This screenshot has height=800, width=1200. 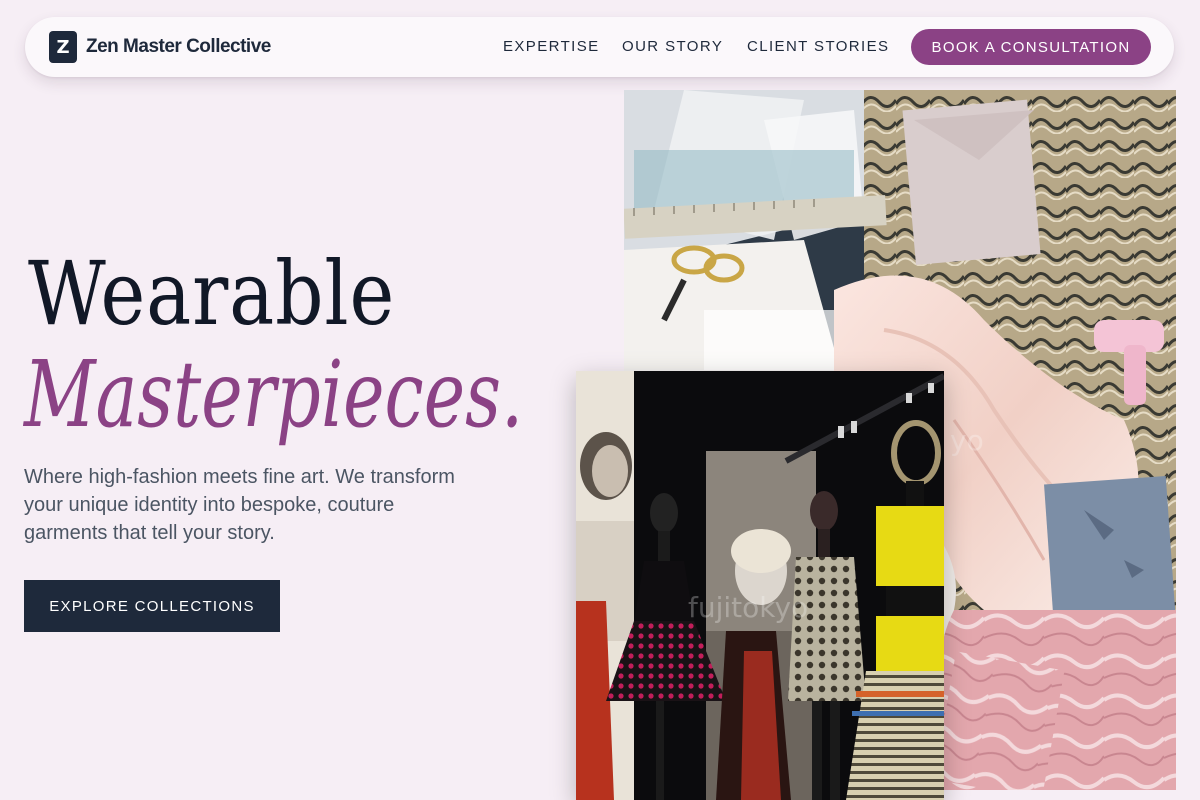 What do you see at coordinates (1031, 47) in the screenshot?
I see `book-consultation-button: BOOK A CONSULTATION` at bounding box center [1031, 47].